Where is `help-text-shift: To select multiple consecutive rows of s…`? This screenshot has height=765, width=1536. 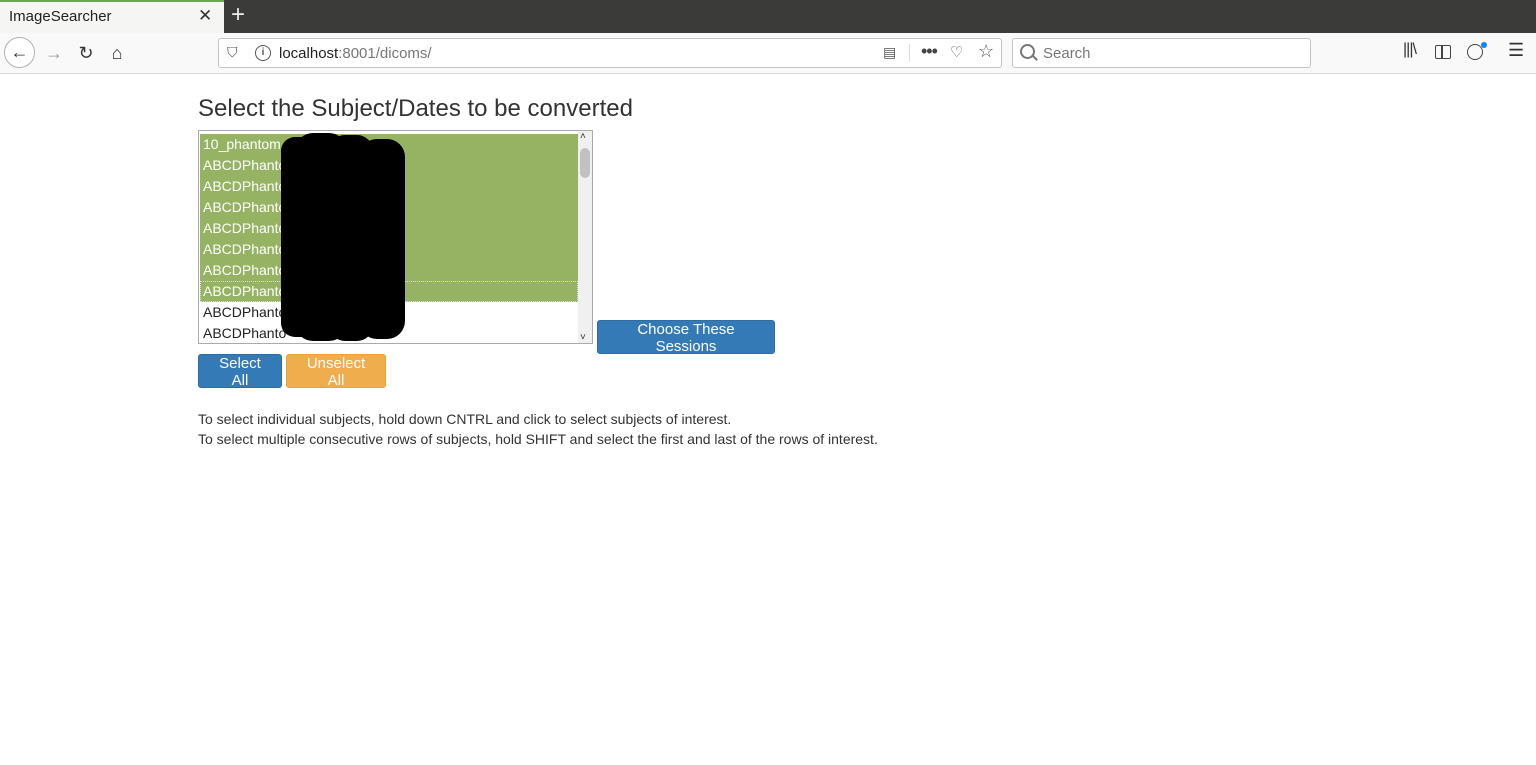
help-text-shift: To select multiple consecutive rows of s… is located at coordinates (538, 439).